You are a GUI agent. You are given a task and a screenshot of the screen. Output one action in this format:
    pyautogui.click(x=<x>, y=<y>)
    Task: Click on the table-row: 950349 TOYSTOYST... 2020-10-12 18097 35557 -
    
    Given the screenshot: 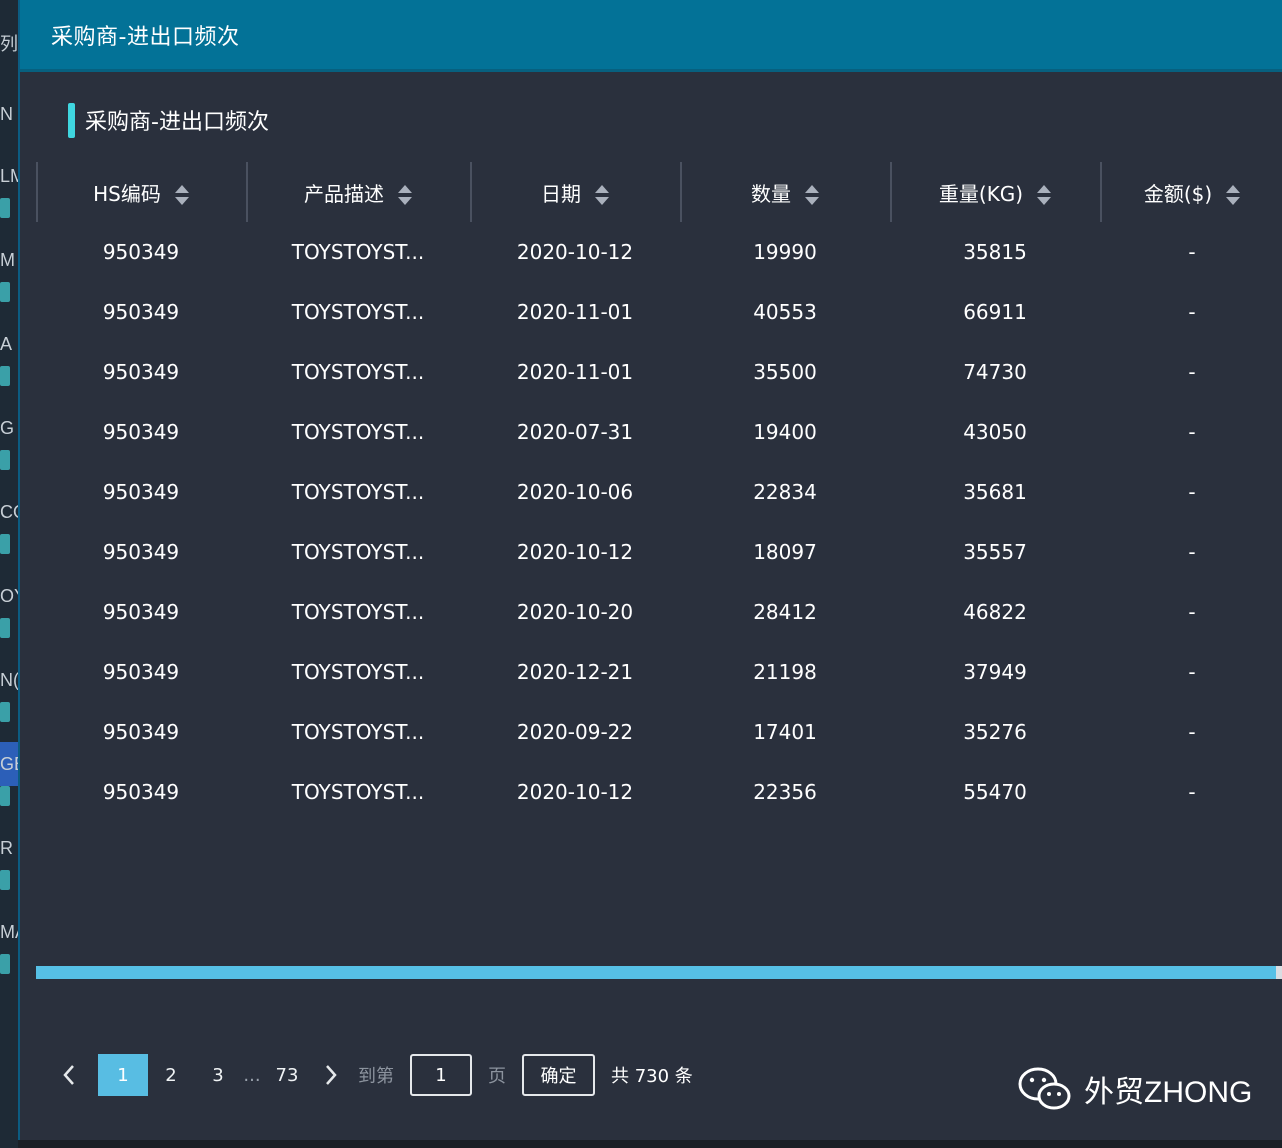 What is the action you would take?
    pyautogui.click(x=659, y=552)
    